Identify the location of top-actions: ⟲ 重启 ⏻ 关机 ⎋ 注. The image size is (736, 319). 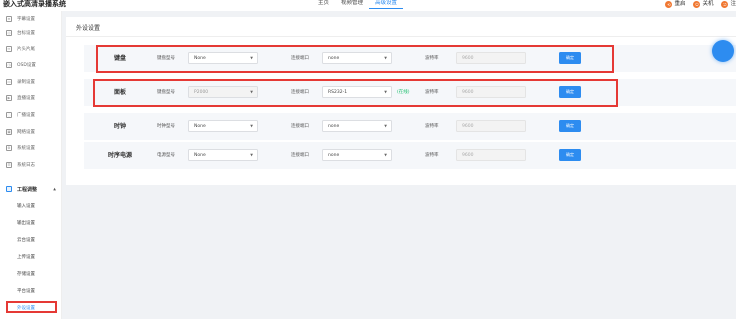
(696, 4).